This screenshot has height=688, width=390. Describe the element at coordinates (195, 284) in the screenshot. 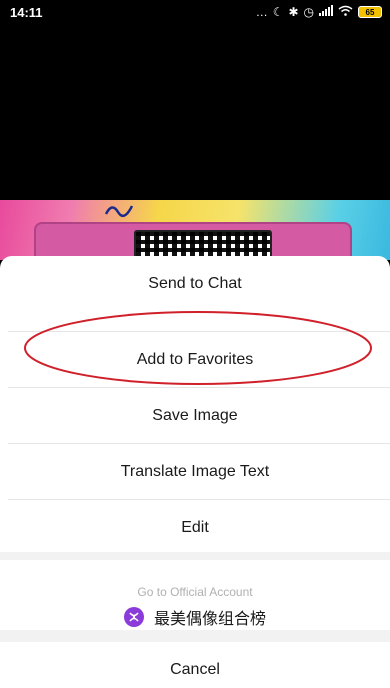

I see `send-to-chat-button: Send to Chat` at that location.